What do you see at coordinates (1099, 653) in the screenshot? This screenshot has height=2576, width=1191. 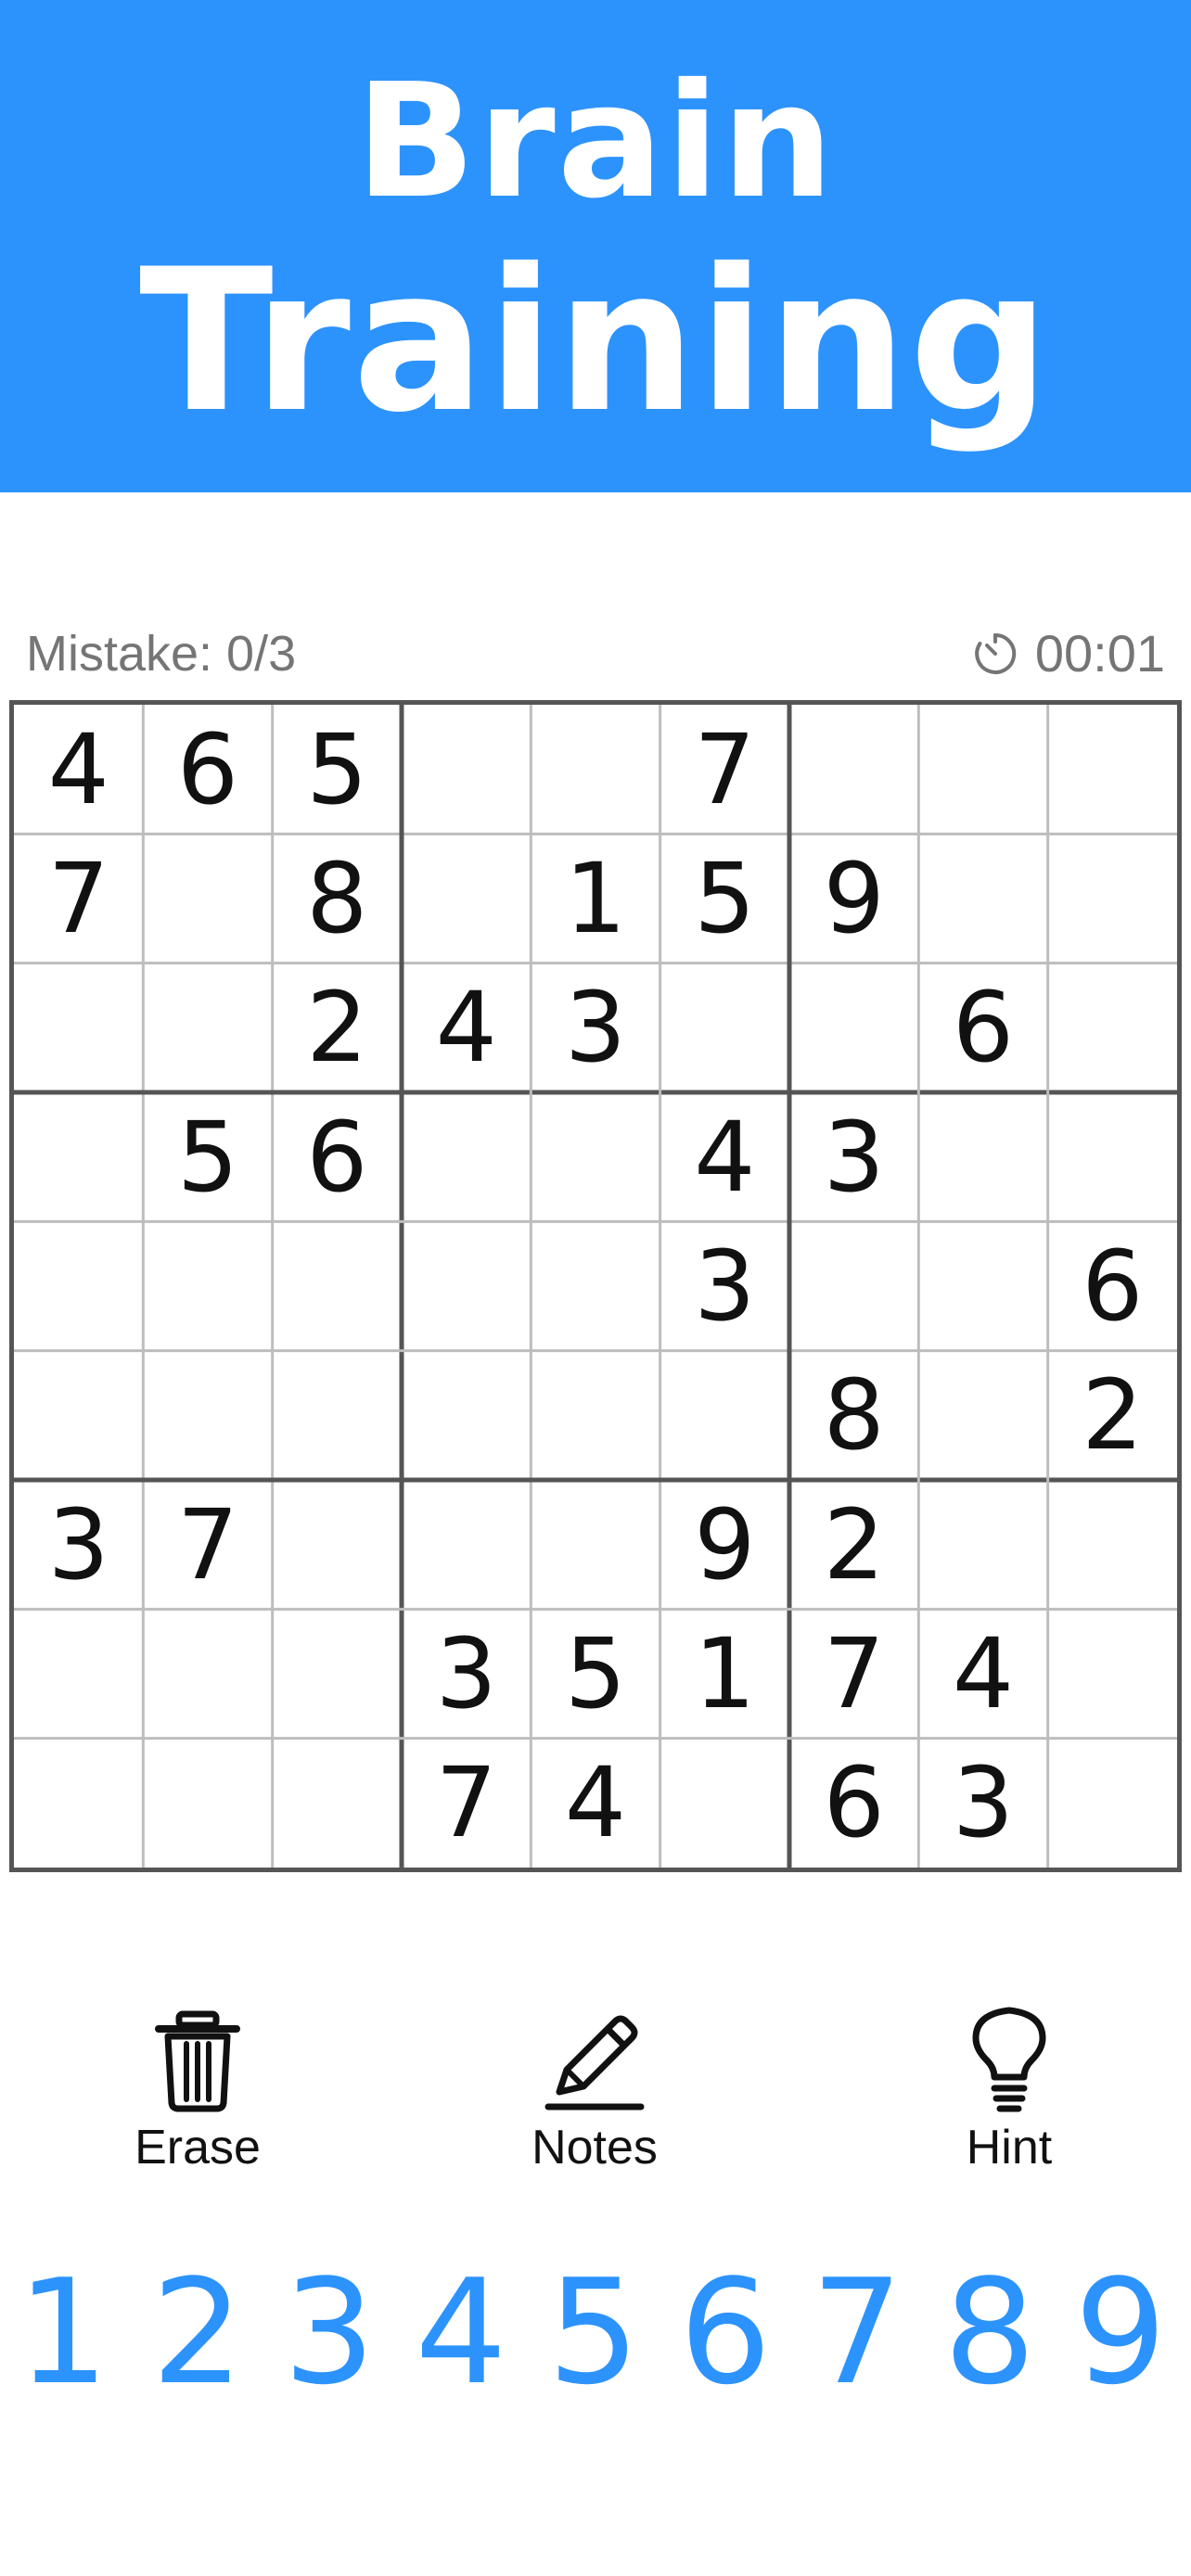 I see `timer-text: 00:01` at bounding box center [1099, 653].